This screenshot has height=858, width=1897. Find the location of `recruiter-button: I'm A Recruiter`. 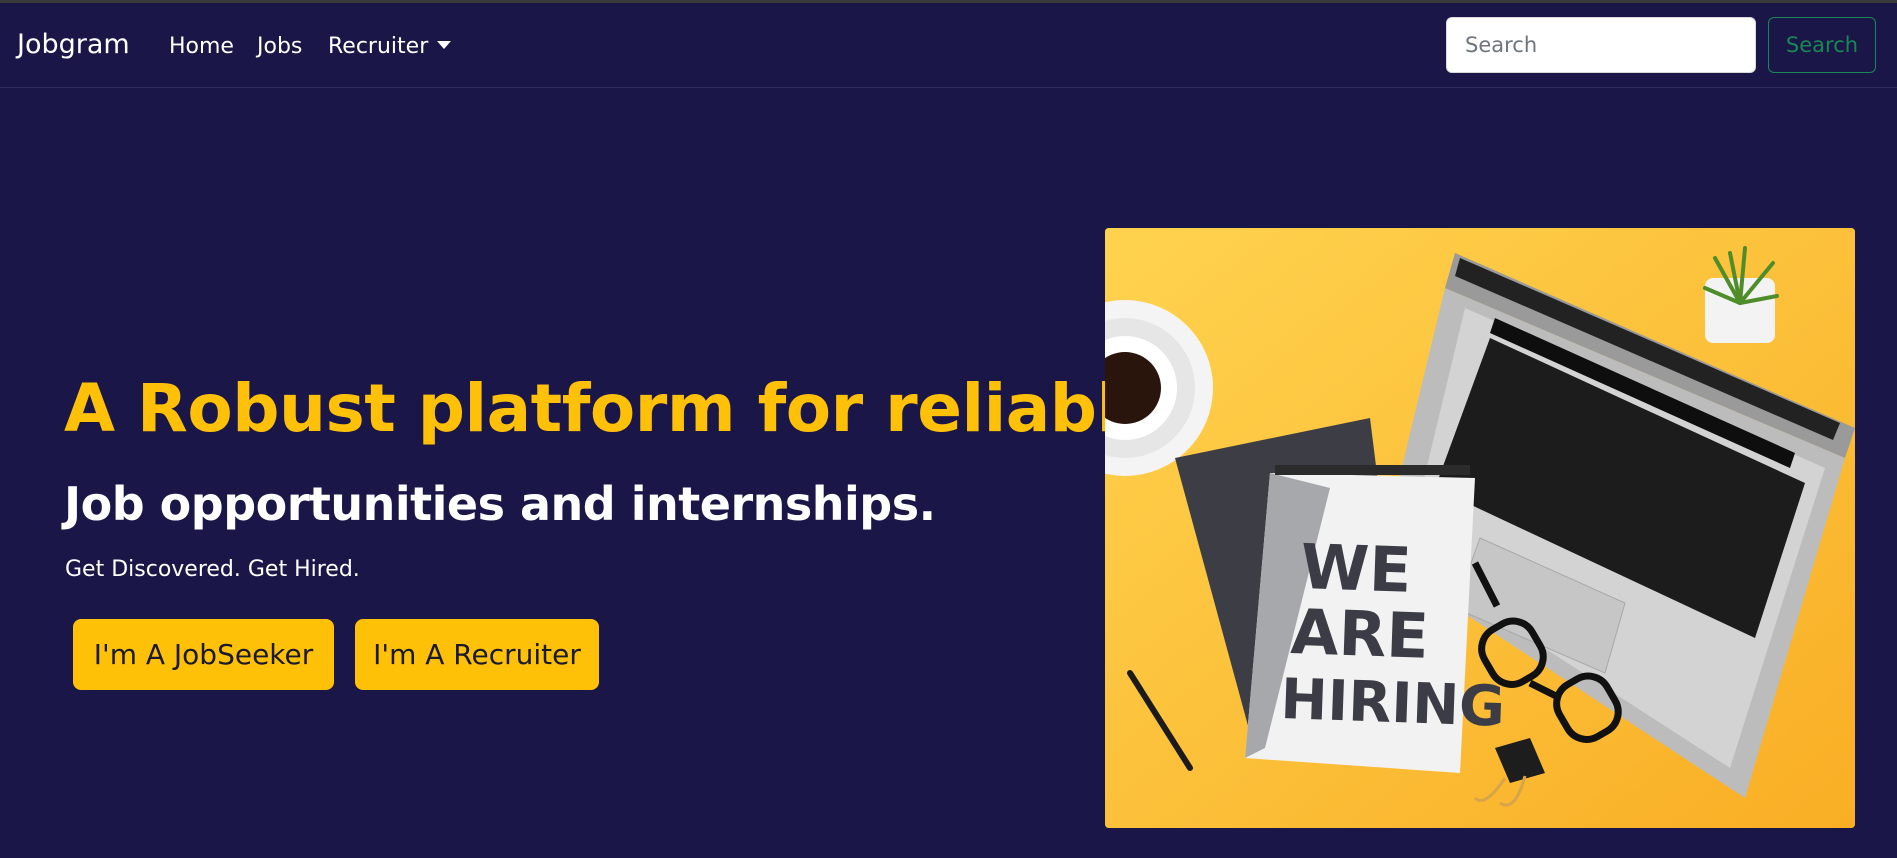

recruiter-button: I'm A Recruiter is located at coordinates (477, 654).